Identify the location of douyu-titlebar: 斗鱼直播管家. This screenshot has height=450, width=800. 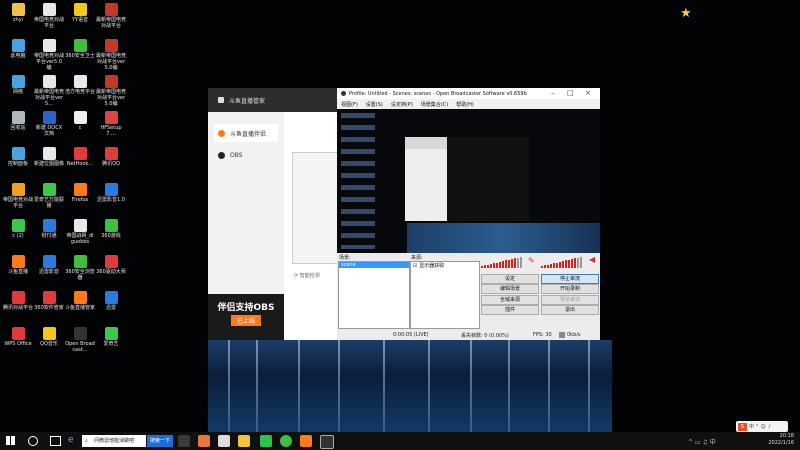
(273, 100).